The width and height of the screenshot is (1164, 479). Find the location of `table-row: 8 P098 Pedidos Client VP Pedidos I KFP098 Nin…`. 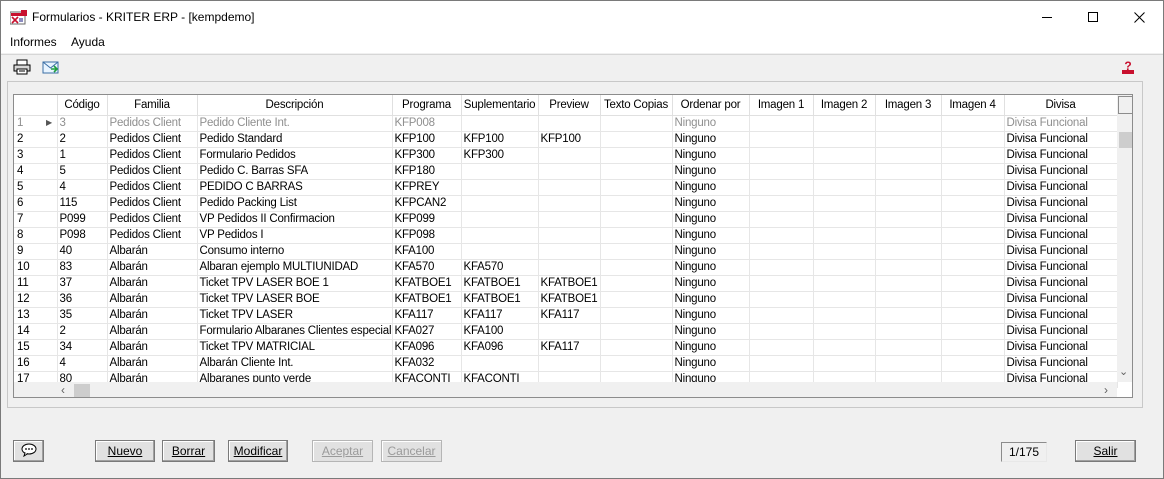

table-row: 8 P098 Pedidos Client VP Pedidos I KFP098 Nin… is located at coordinates (566, 235).